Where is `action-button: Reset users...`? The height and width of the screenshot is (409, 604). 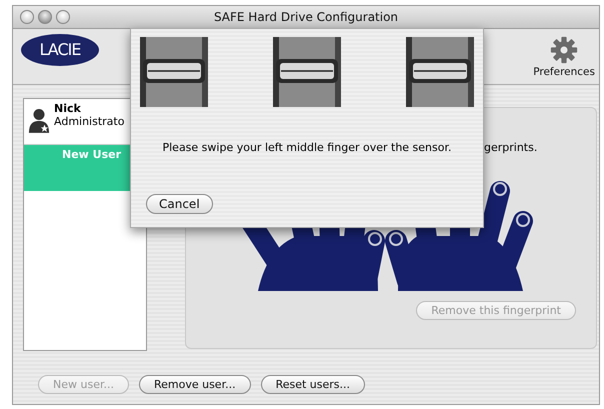 action-button: Reset users... is located at coordinates (313, 384).